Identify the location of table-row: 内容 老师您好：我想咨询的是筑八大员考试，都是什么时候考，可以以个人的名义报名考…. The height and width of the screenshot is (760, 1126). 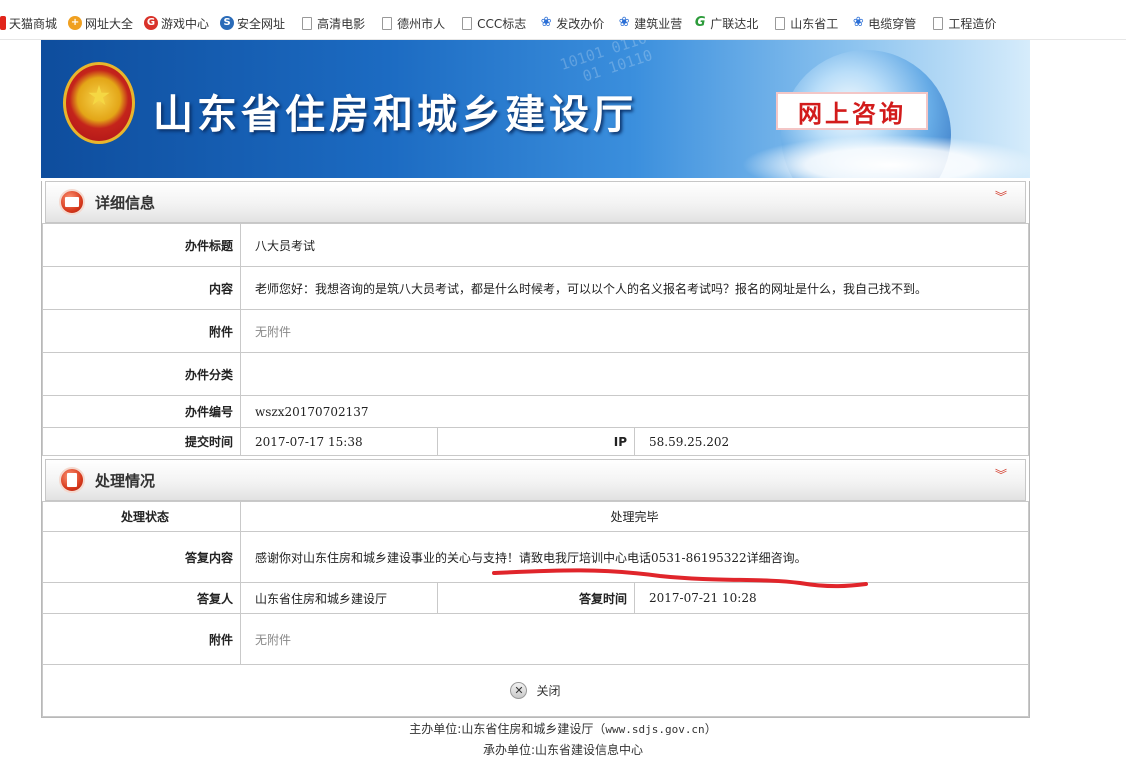
(535, 288).